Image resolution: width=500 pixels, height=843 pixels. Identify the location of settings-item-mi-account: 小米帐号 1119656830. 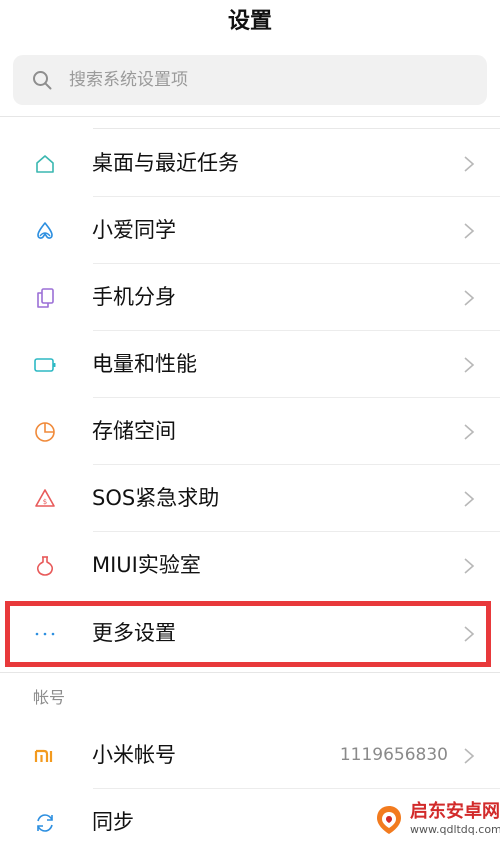
(250, 755).